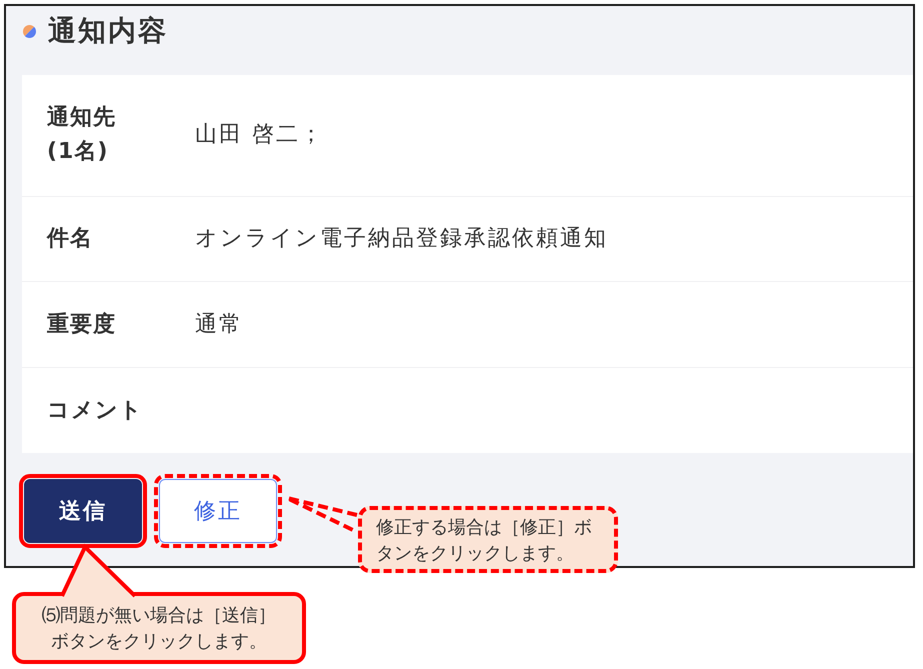  Describe the element at coordinates (82, 135) in the screenshot. I see `field-label: 通知先 (1名)` at that location.